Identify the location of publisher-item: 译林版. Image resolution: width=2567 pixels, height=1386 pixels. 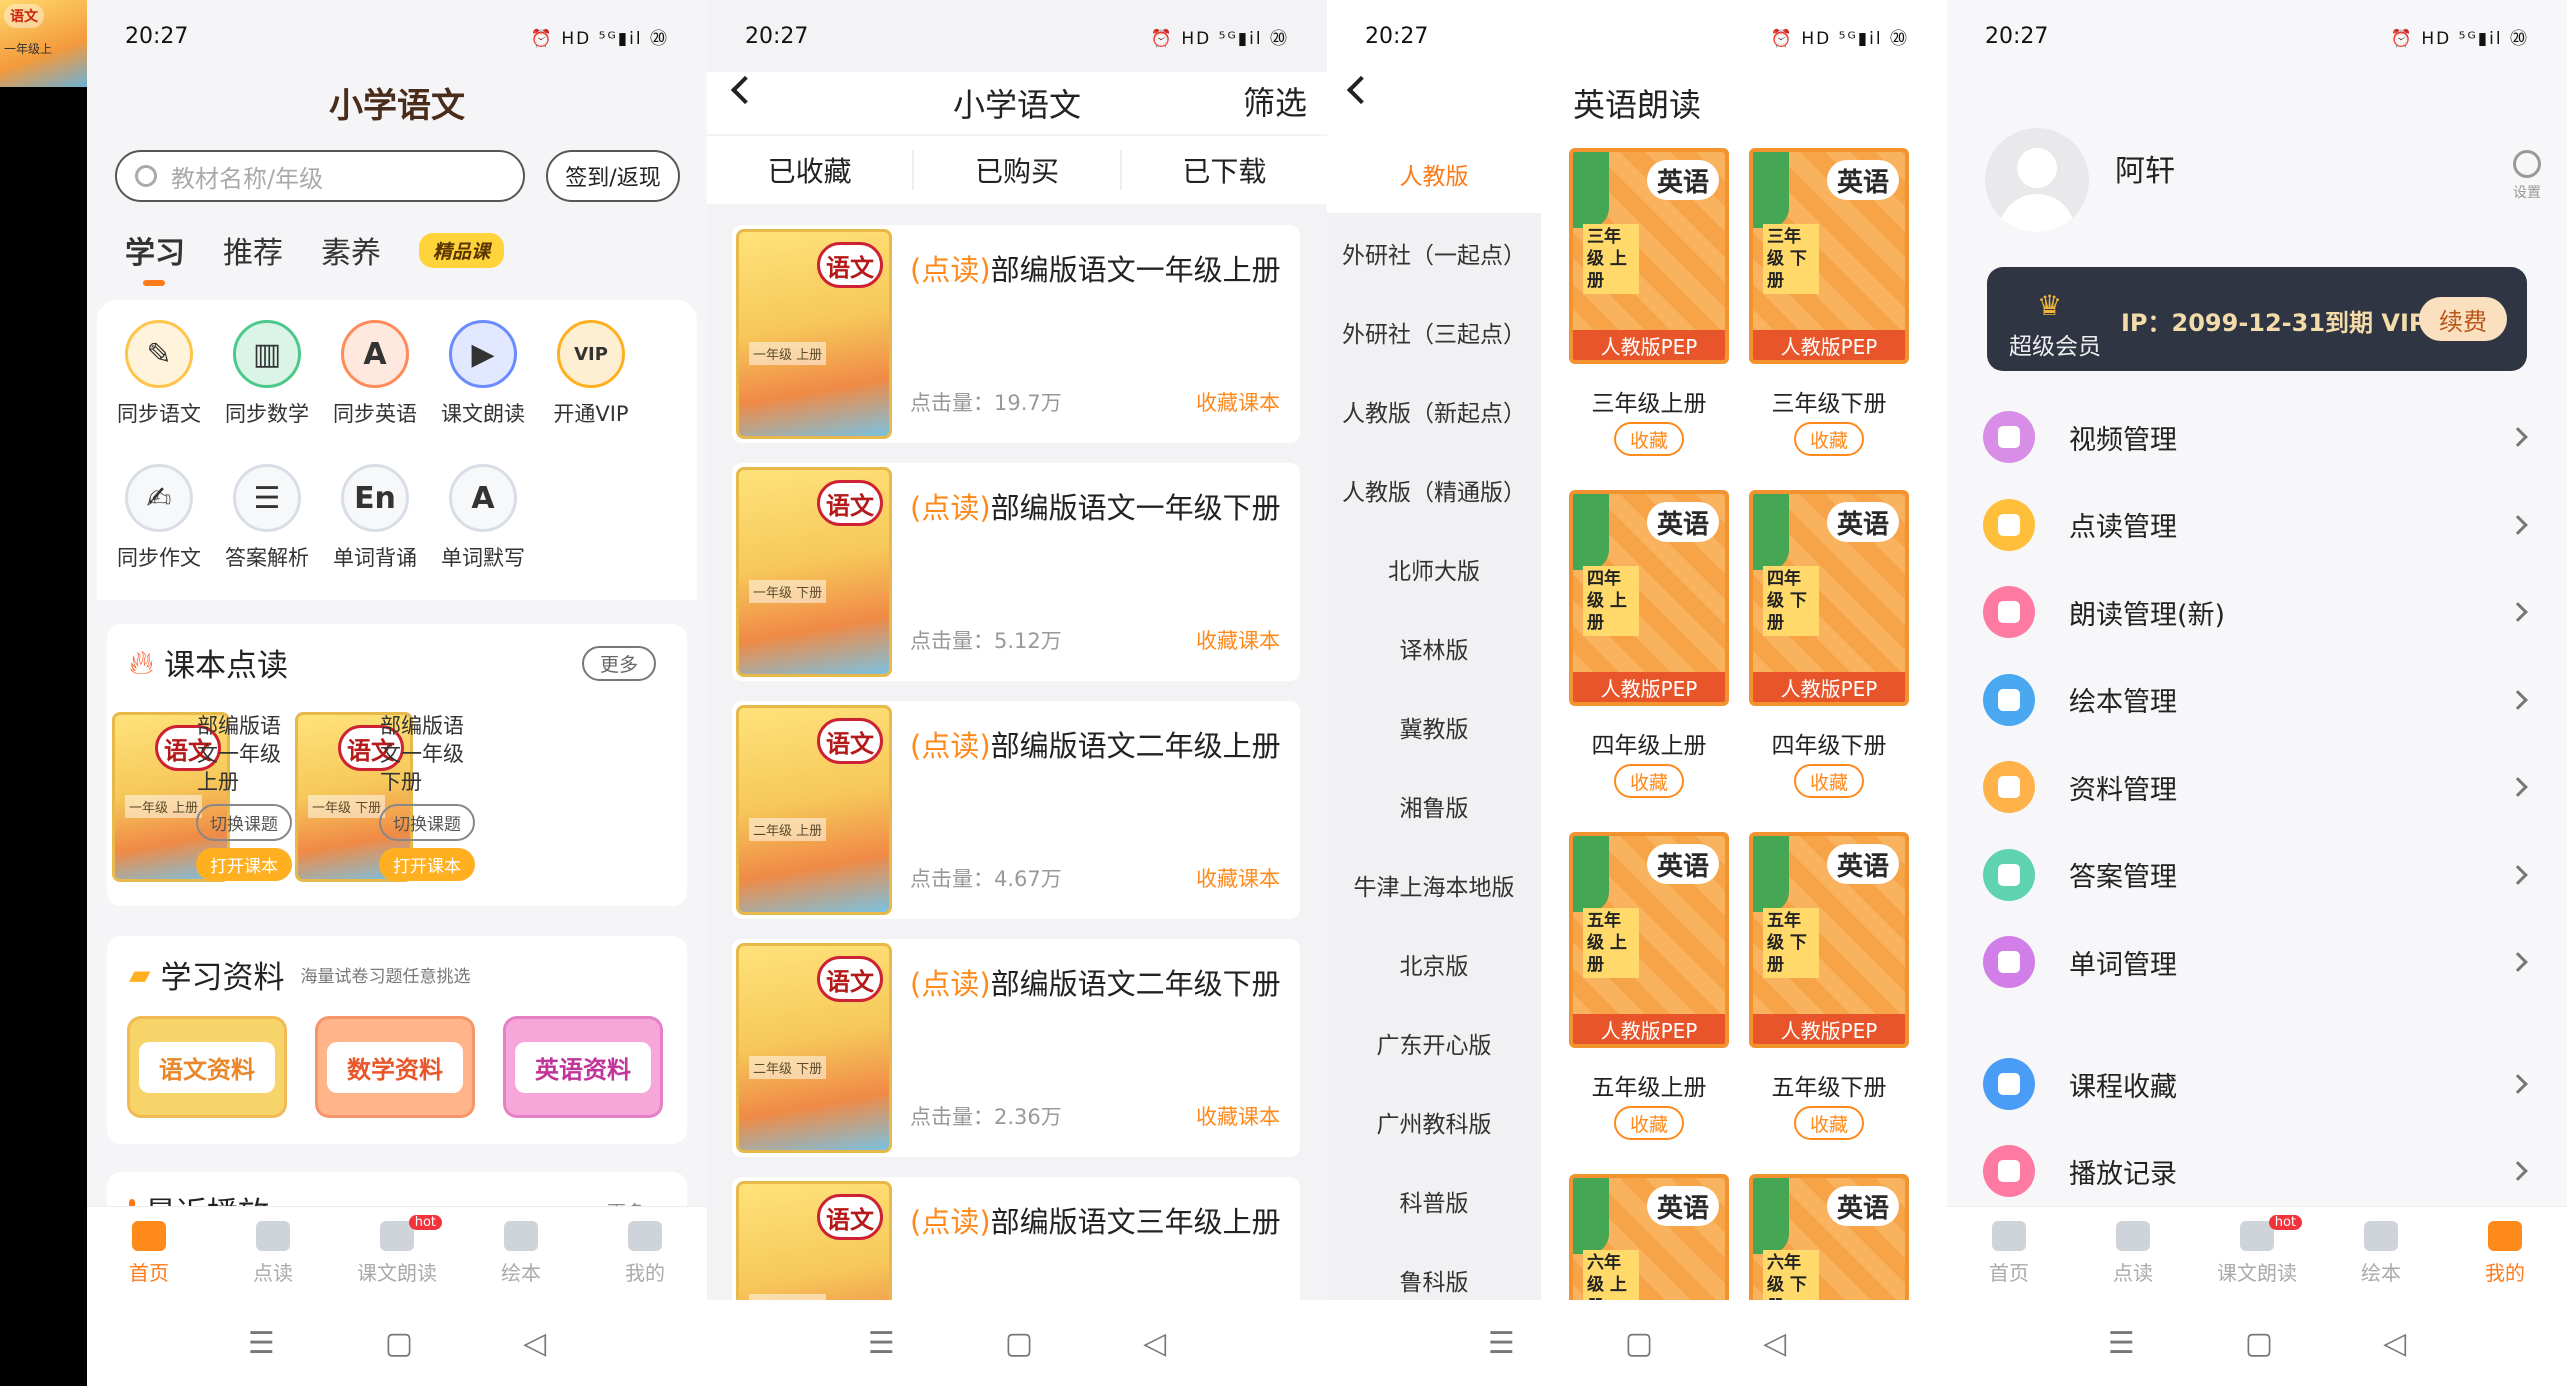
(1434, 647).